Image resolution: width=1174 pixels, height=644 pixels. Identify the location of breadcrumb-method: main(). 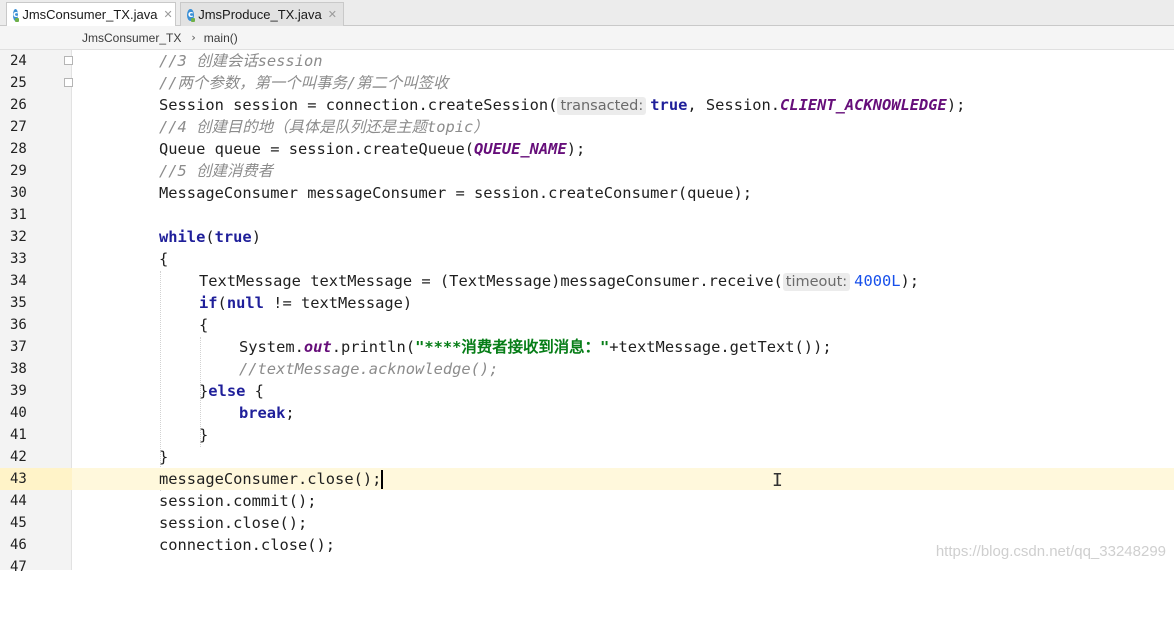
(221, 38).